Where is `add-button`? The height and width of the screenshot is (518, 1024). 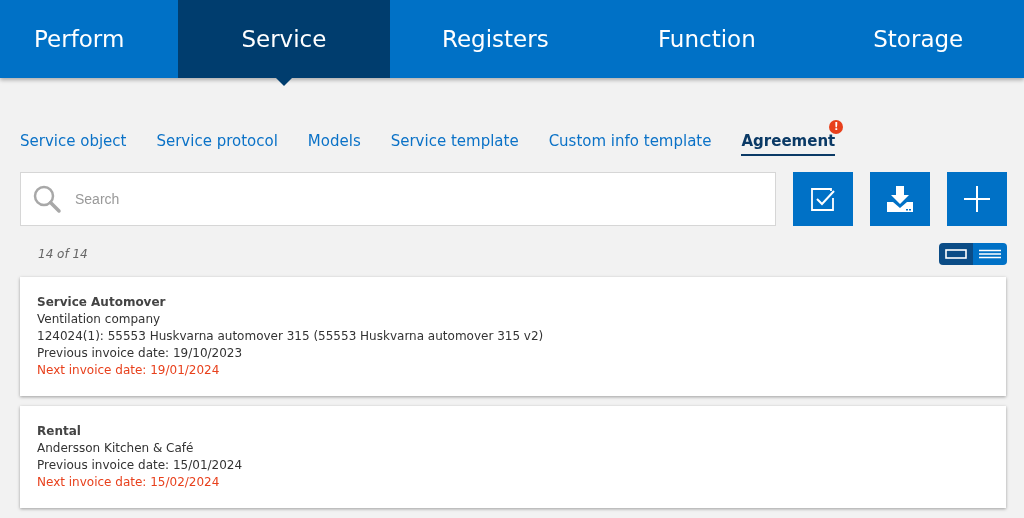
add-button is located at coordinates (977, 199).